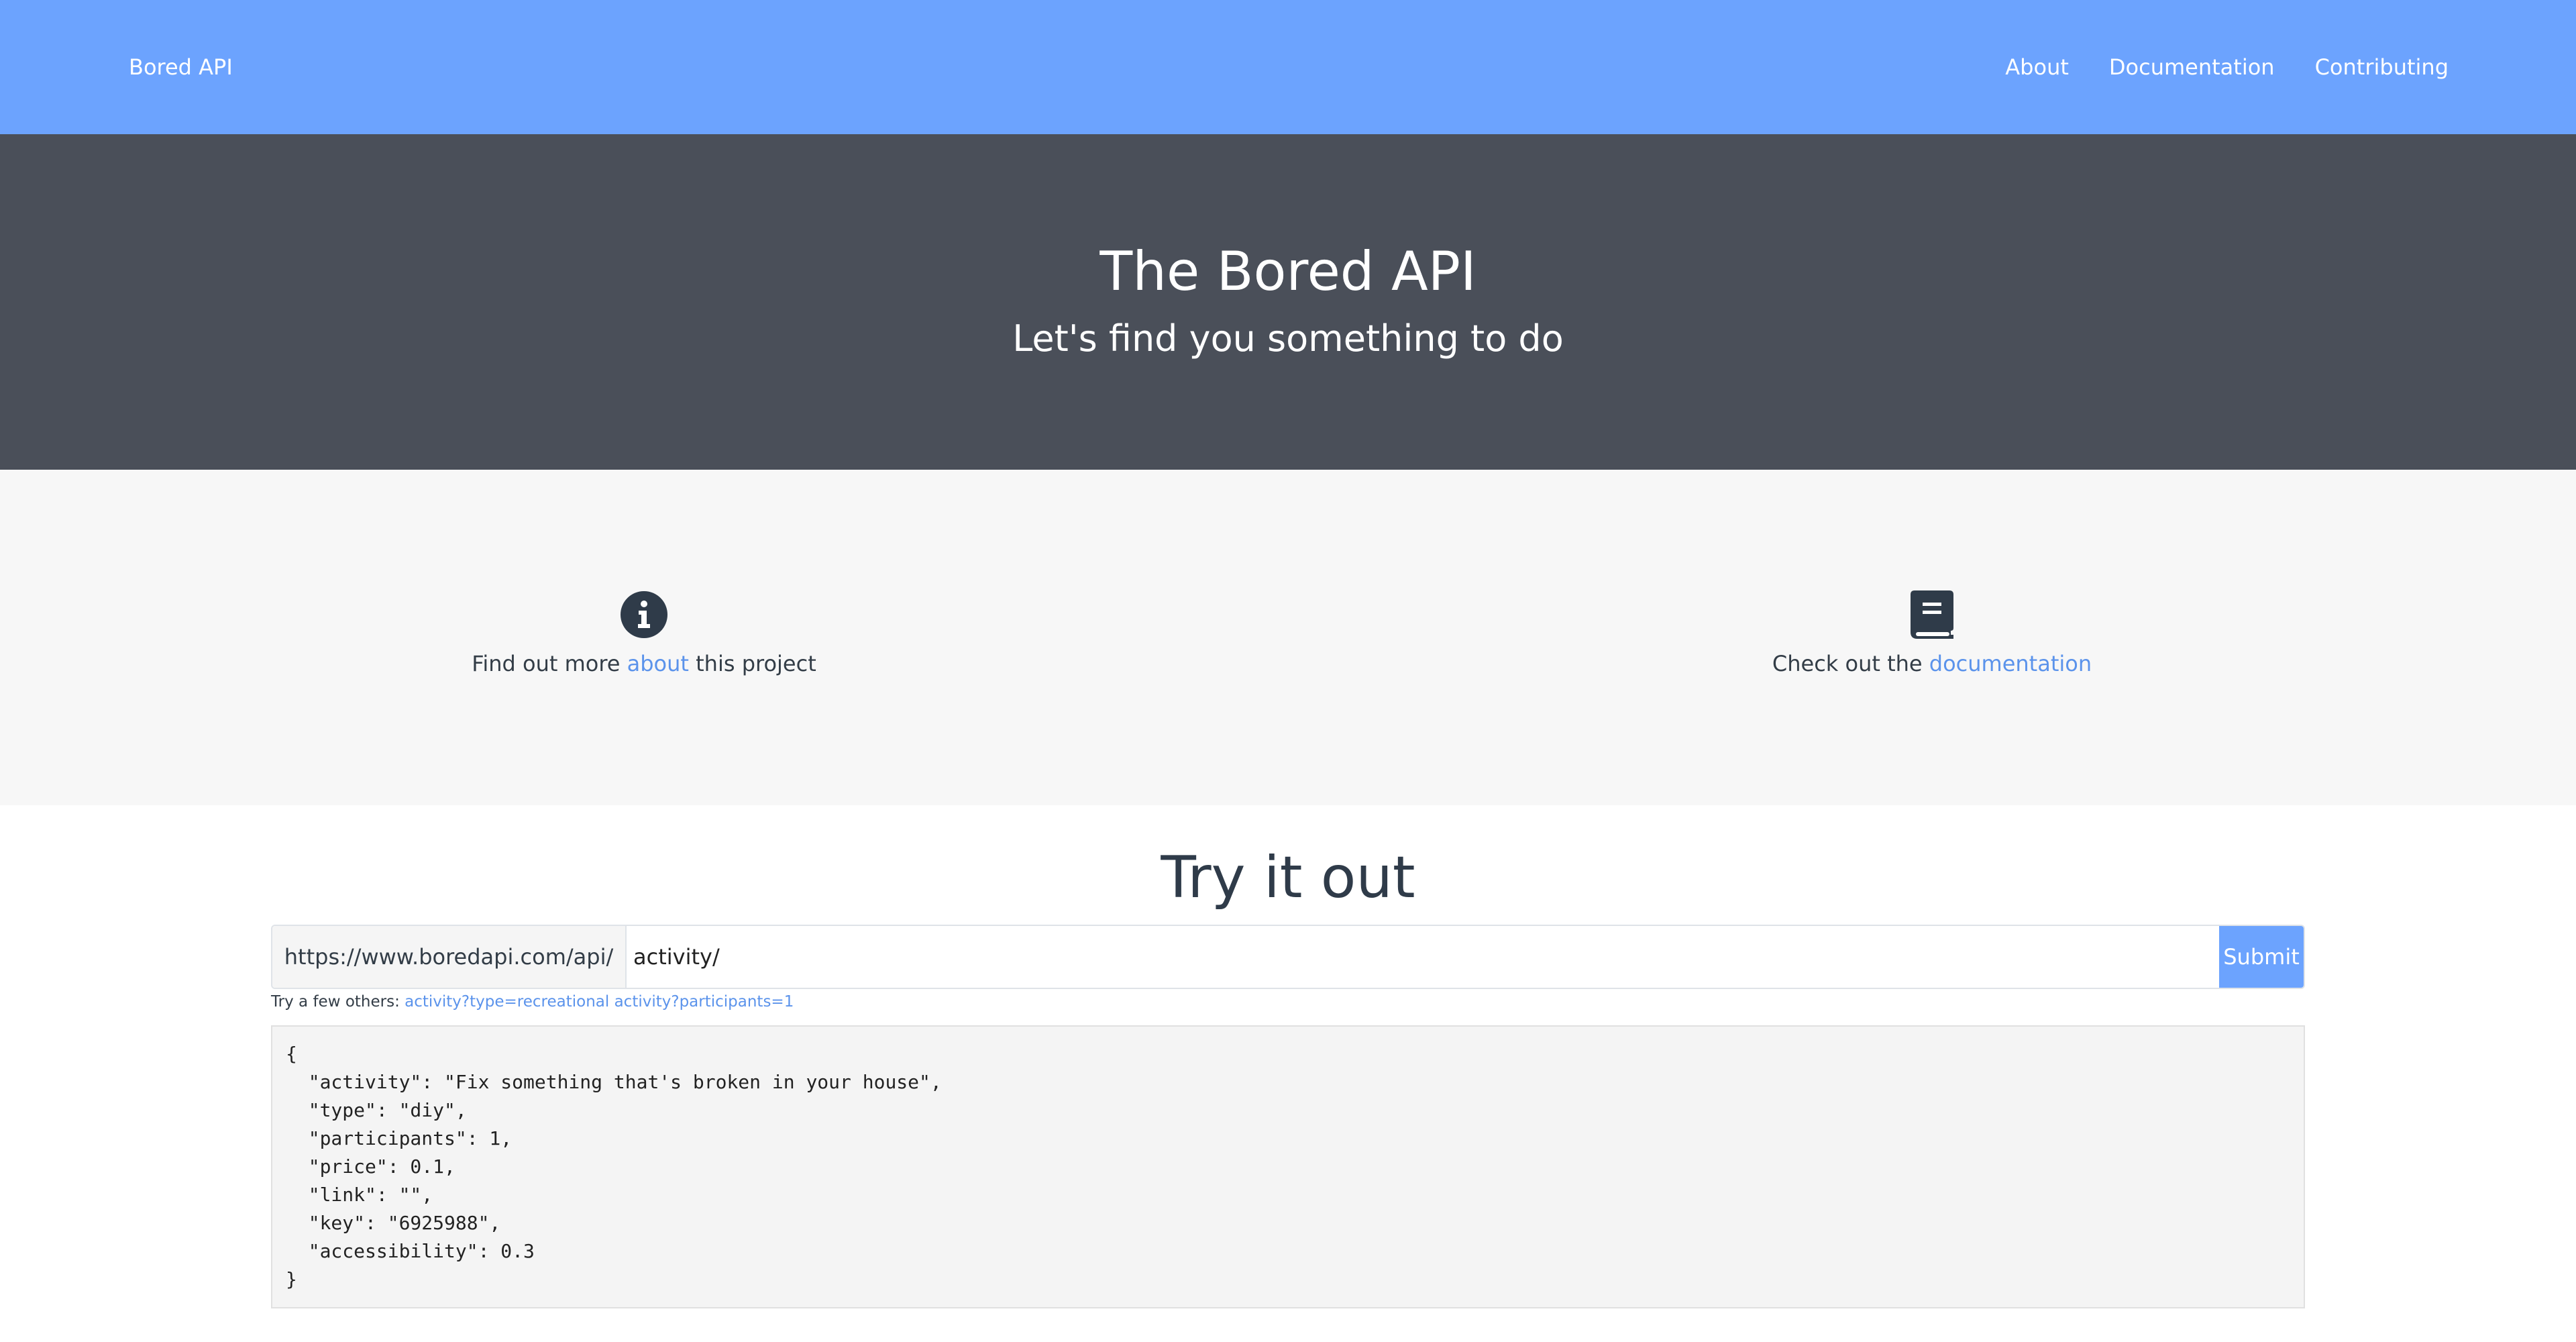  Describe the element at coordinates (752, 664) in the screenshot. I see `feature-about-suffix: this project` at that location.